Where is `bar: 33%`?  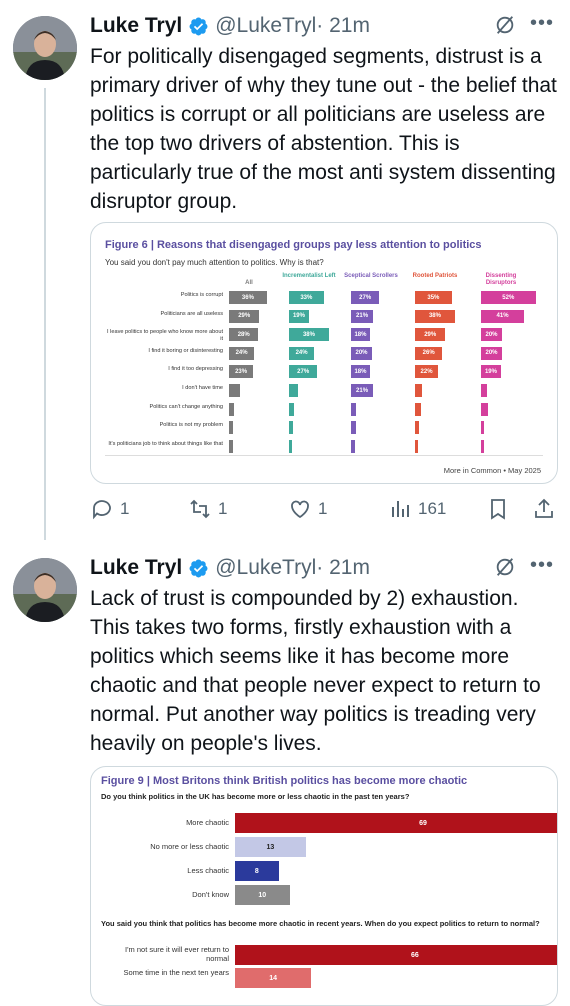
bar: 33% is located at coordinates (306, 297).